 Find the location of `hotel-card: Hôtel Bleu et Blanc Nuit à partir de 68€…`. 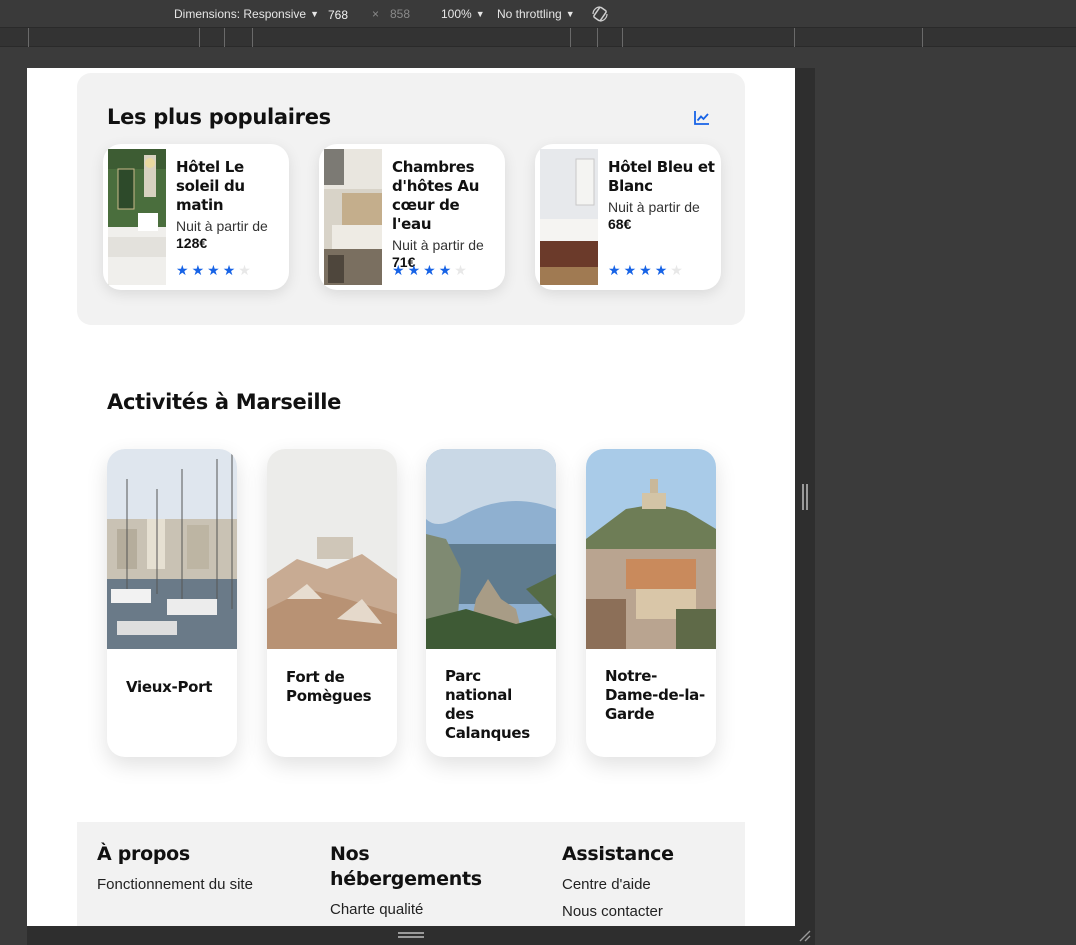

hotel-card: Hôtel Bleu et Blanc Nuit à partir de 68€… is located at coordinates (628, 217).